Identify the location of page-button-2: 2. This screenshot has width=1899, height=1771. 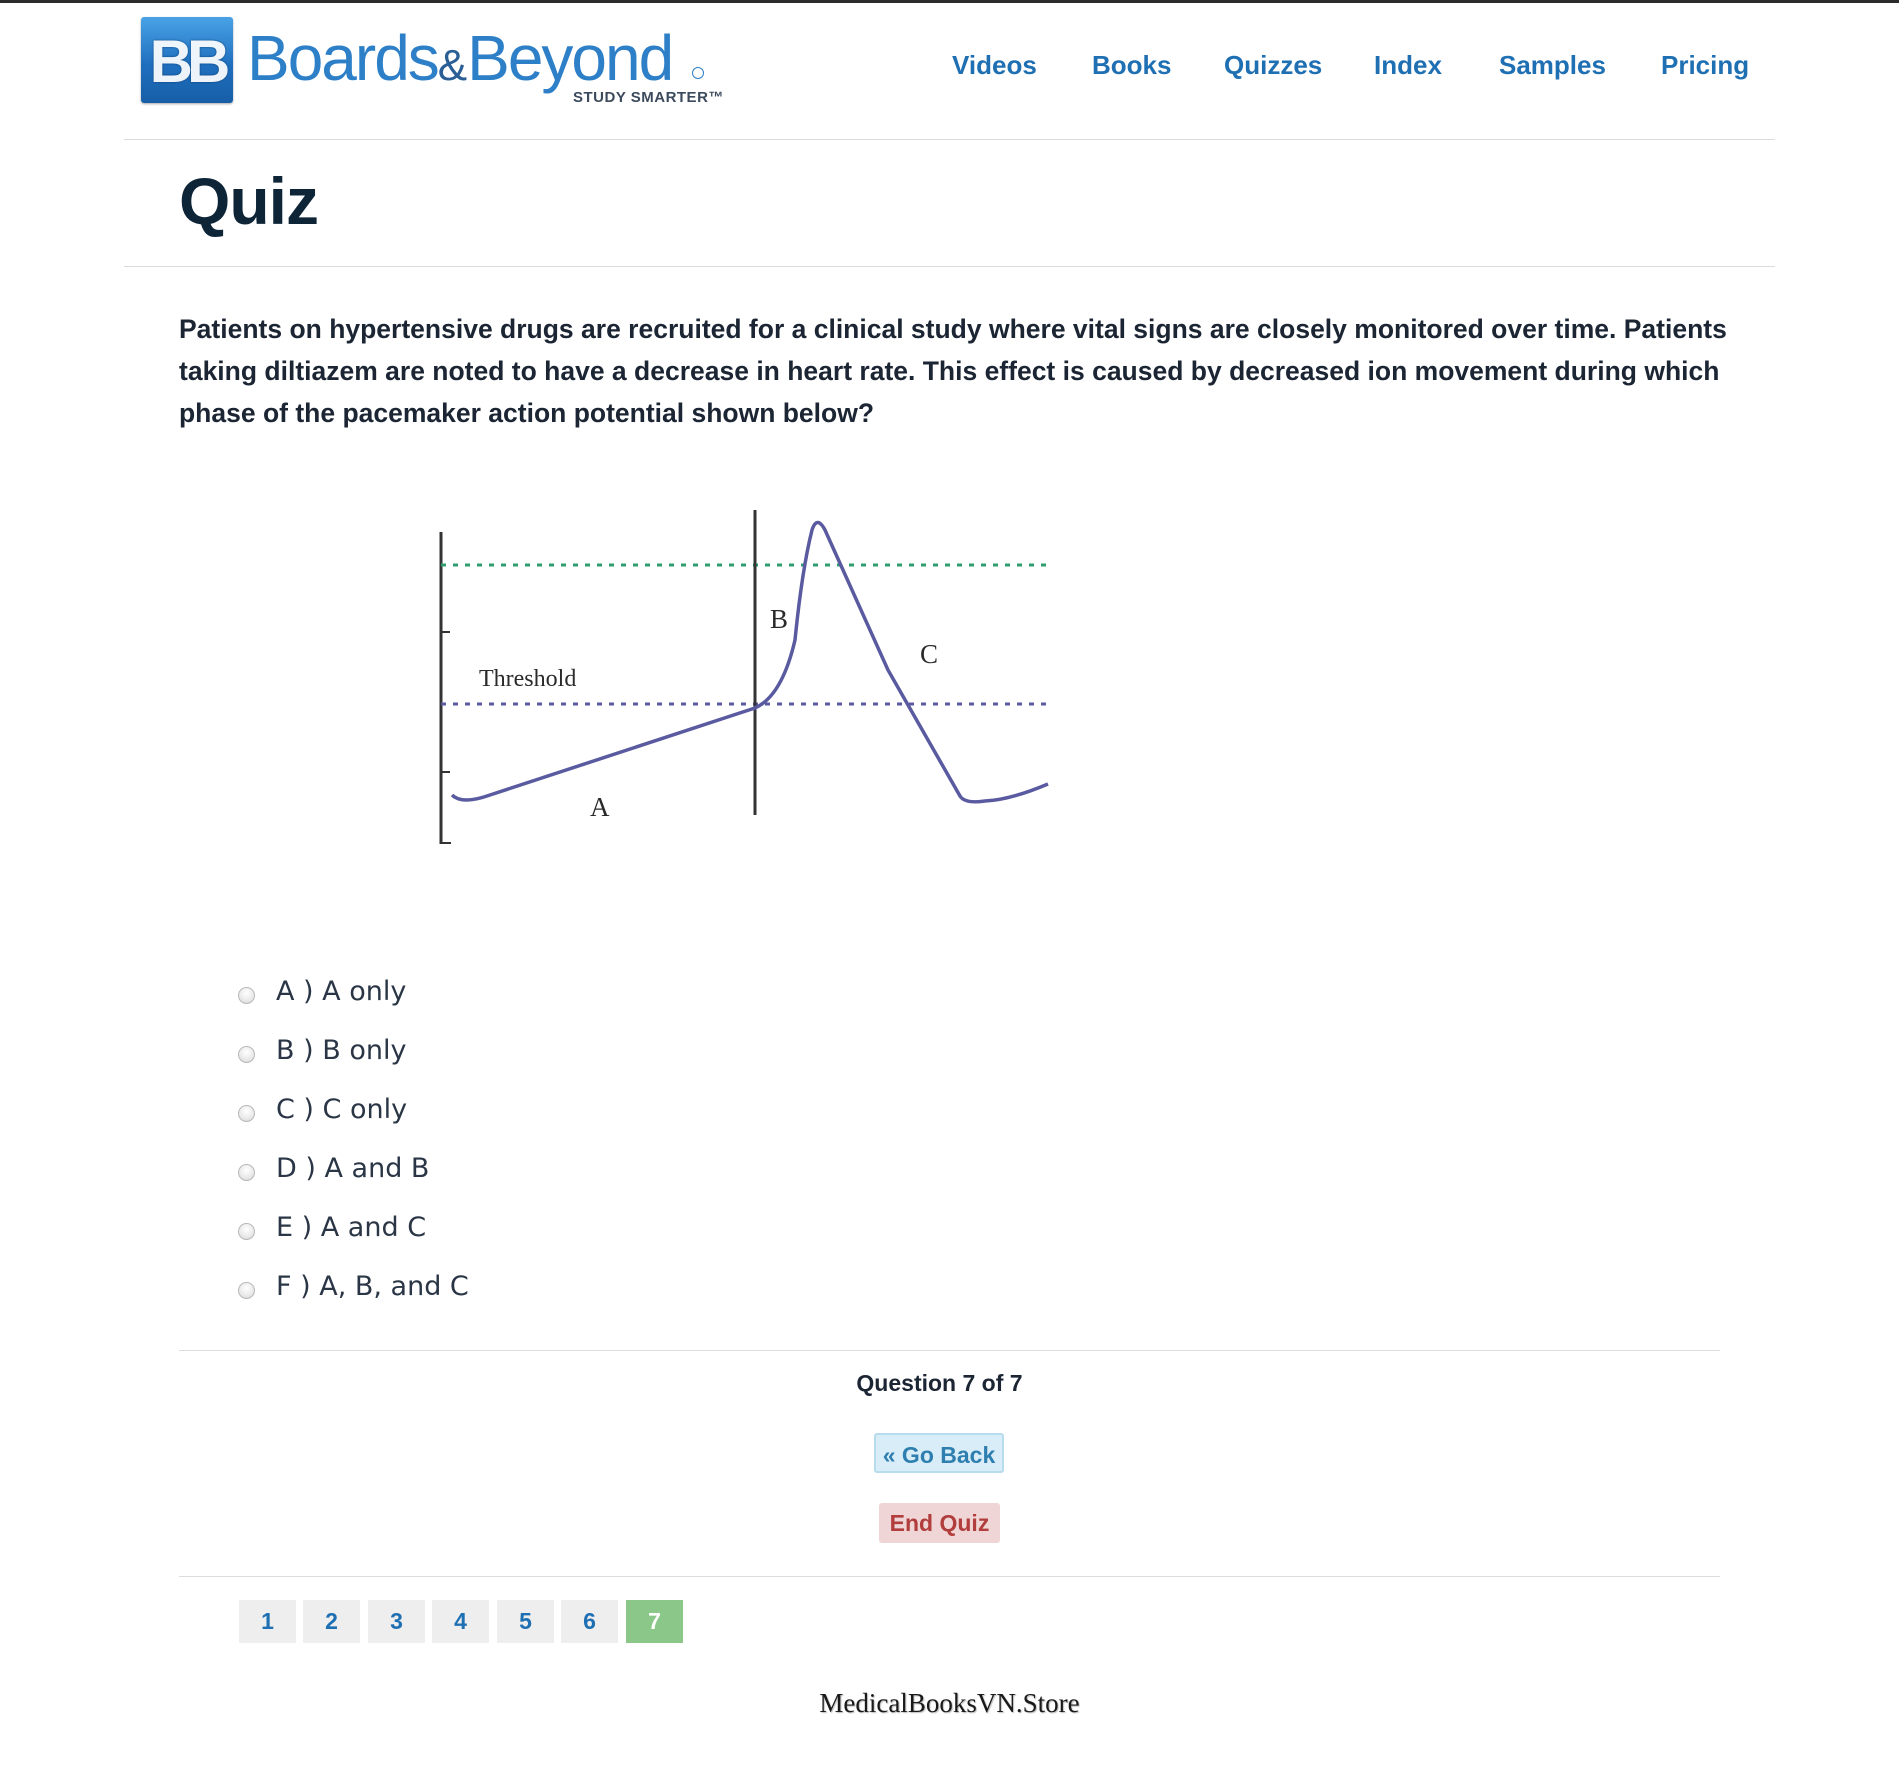
(331, 1621).